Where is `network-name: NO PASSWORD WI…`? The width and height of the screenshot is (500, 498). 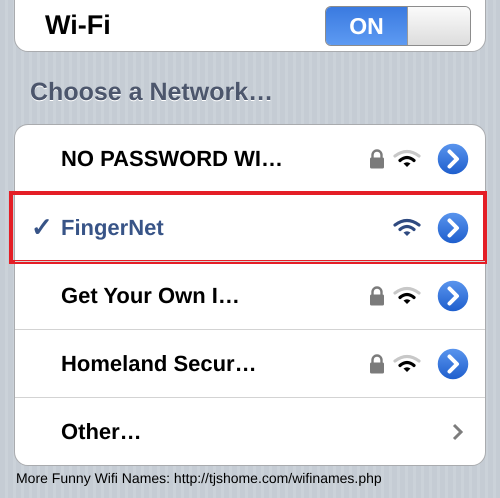 network-name: NO PASSWORD WI… is located at coordinates (172, 159).